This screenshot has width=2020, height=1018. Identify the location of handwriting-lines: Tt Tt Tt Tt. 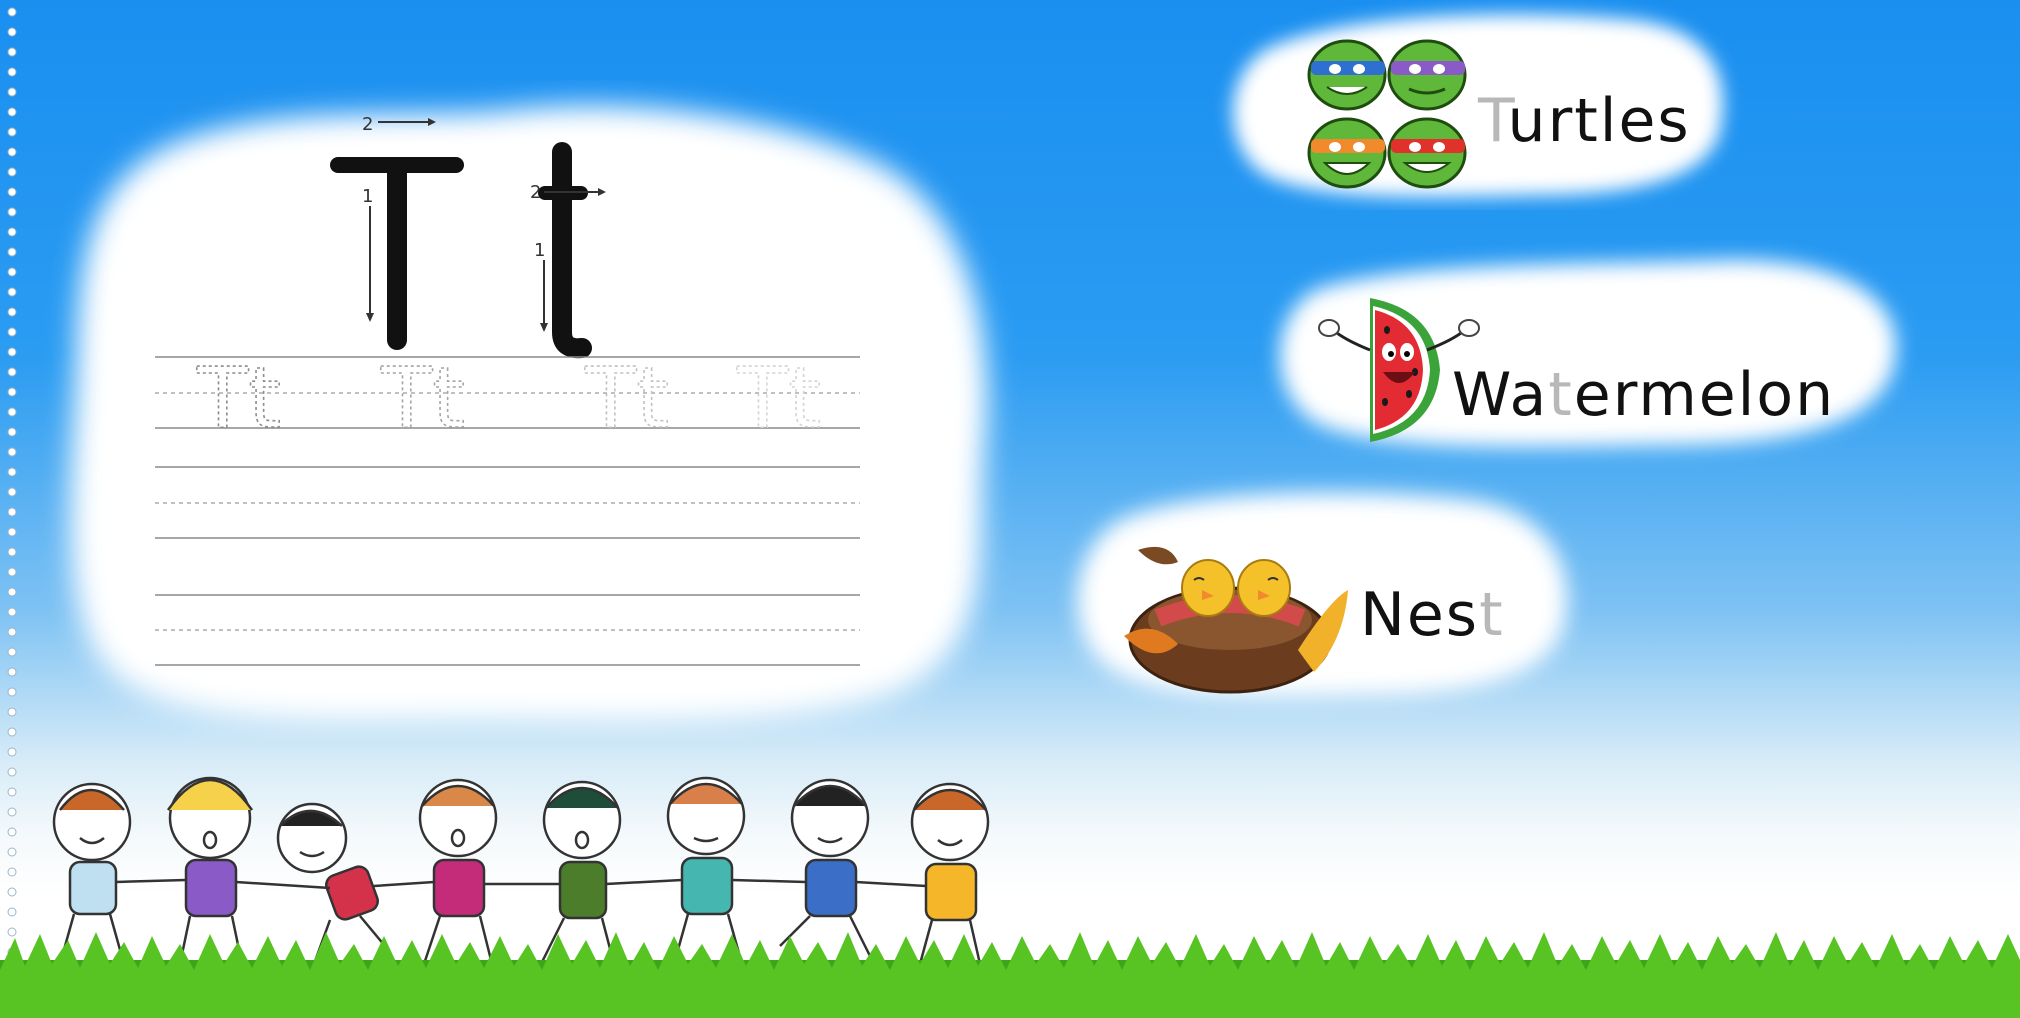
(507, 510).